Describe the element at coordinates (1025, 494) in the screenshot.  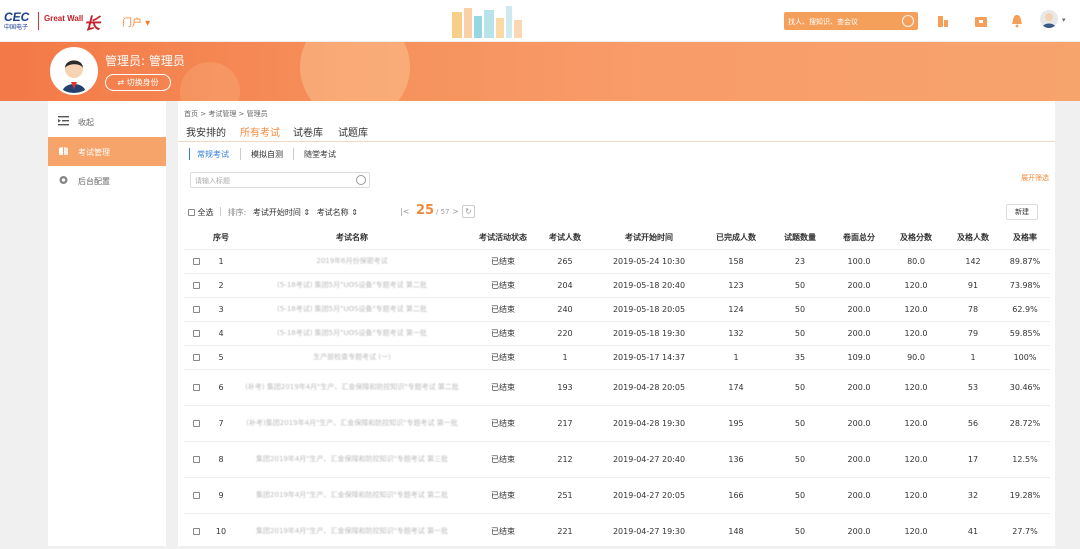
I see `row-pass-rate: 19.28%` at that location.